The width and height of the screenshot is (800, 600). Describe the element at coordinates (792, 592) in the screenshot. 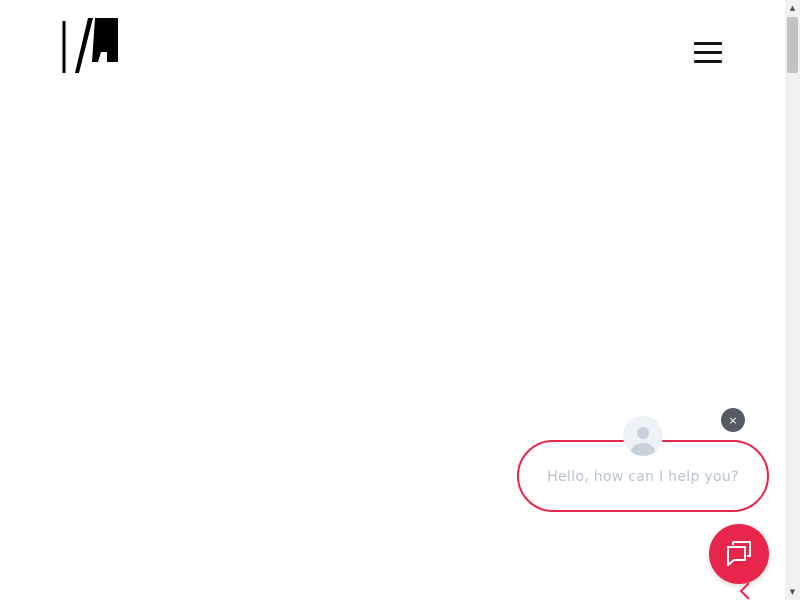

I see `scroll-down-arrow: ▼` at that location.